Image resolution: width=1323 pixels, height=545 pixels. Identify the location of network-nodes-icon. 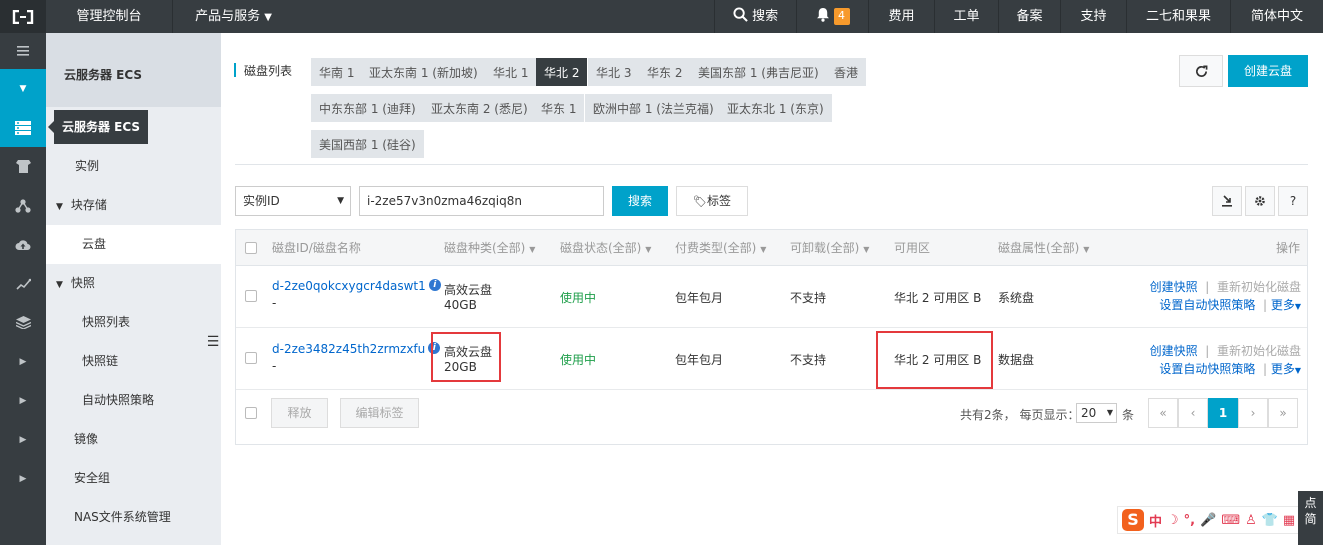
(23, 205).